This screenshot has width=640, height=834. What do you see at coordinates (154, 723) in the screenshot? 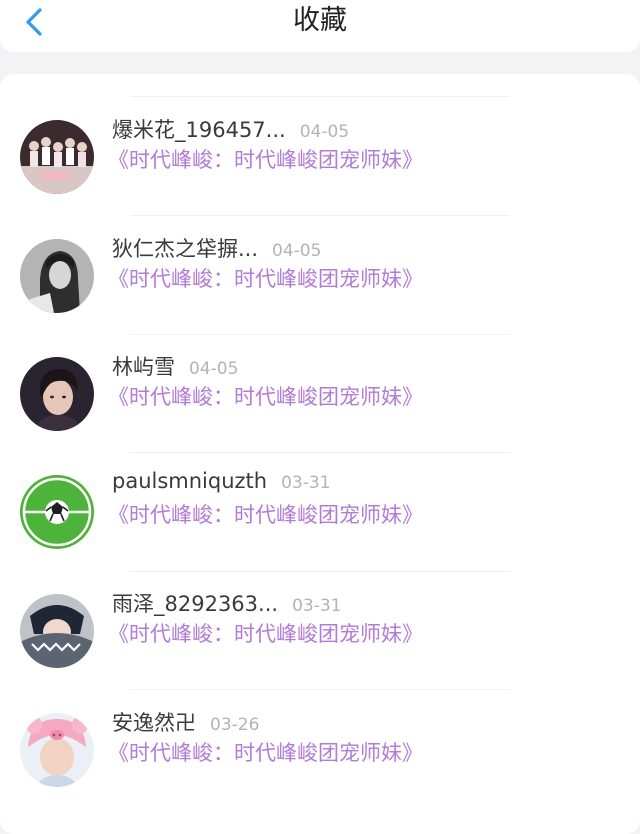
I see `username: 安逸然卍` at bounding box center [154, 723].